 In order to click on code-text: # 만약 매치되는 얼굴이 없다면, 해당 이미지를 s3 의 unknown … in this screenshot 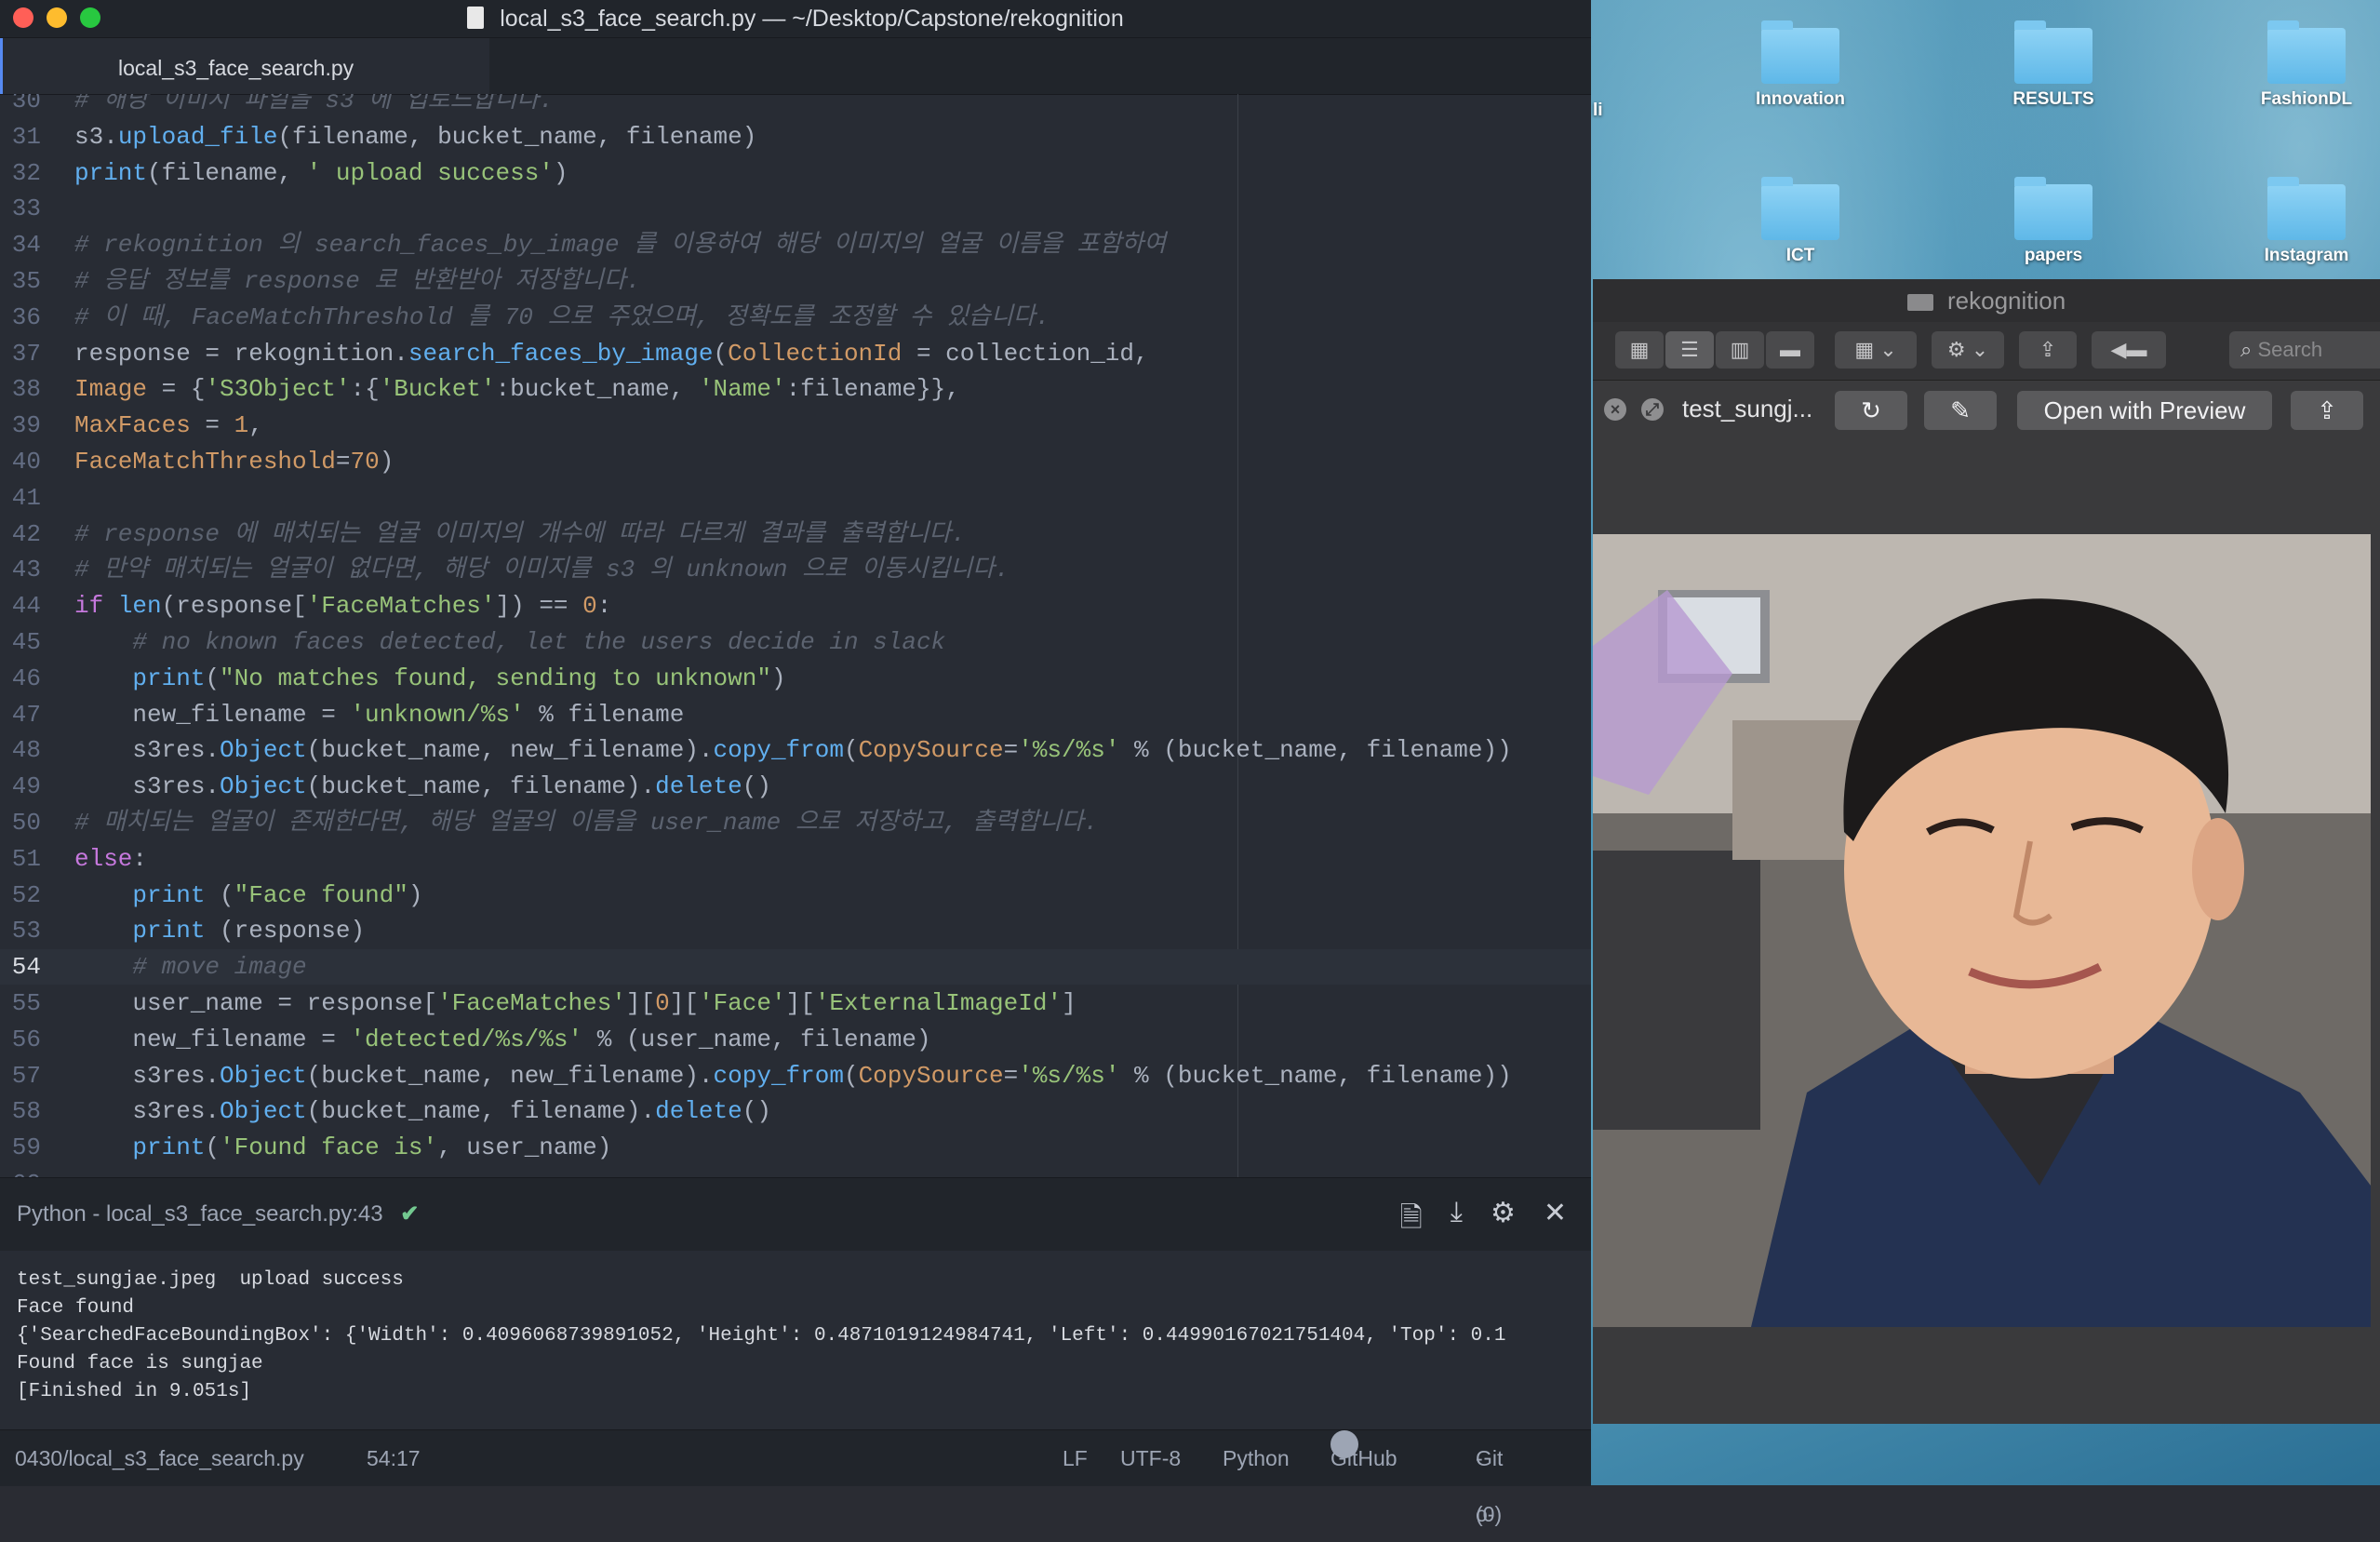, I will do `click(541, 570)`.